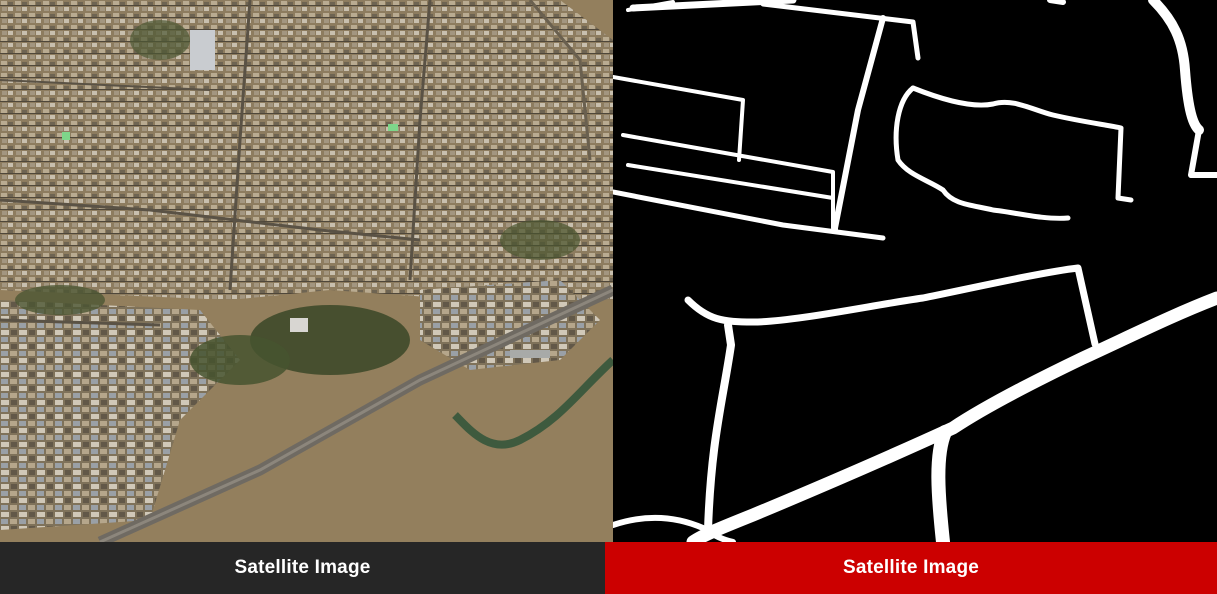 The height and width of the screenshot is (594, 1217). Describe the element at coordinates (911, 568) in the screenshot. I see `mask-image-caption: Satellite Image` at that location.